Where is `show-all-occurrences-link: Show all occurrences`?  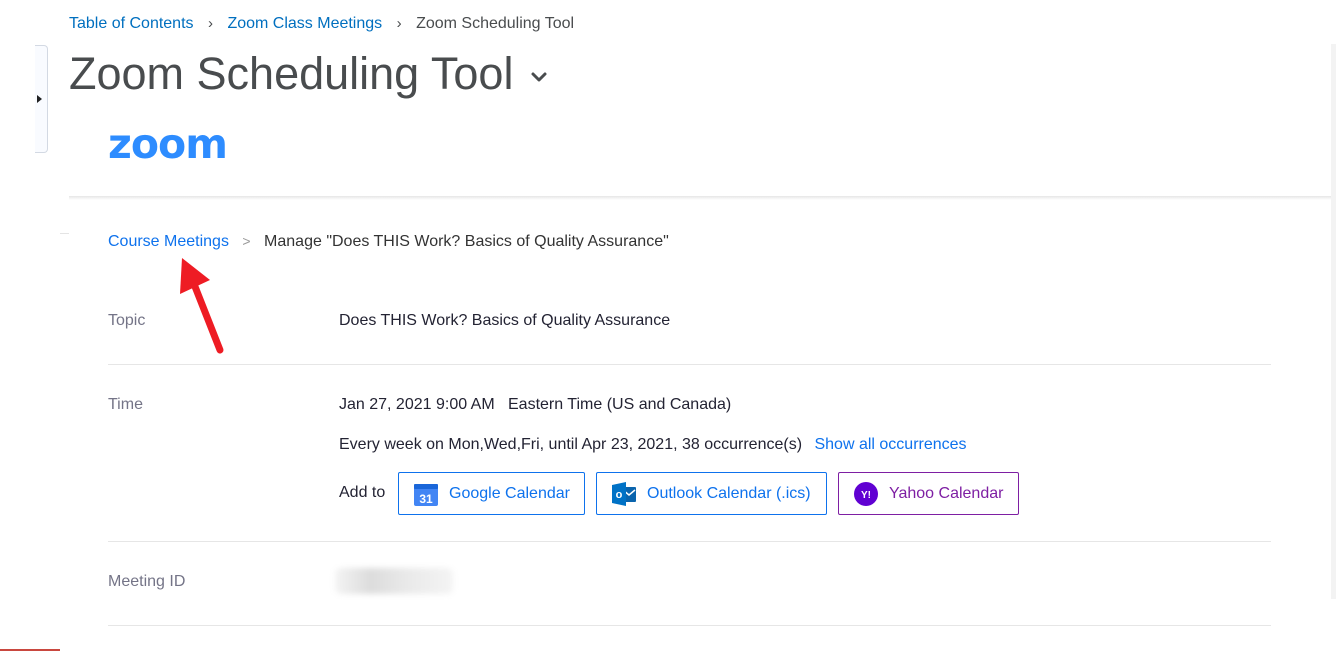
show-all-occurrences-link: Show all occurrences is located at coordinates (890, 444).